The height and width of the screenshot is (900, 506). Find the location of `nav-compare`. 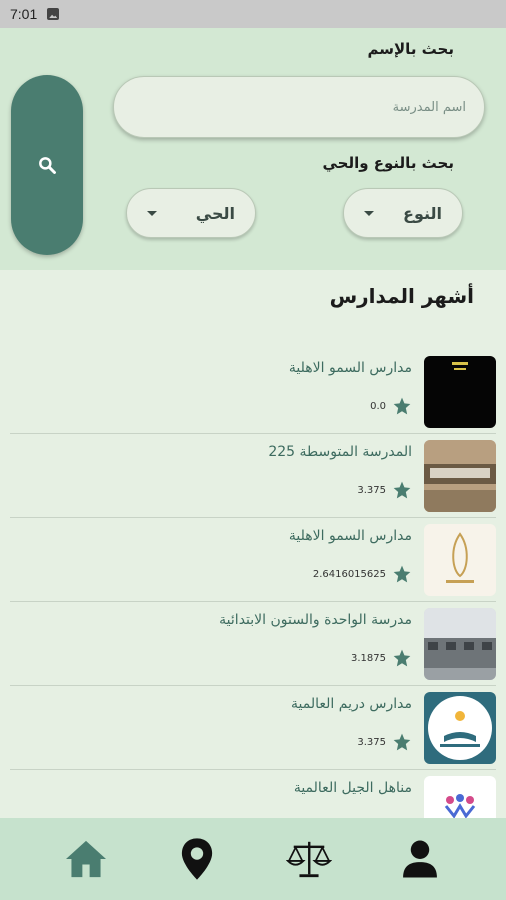

nav-compare is located at coordinates (308, 859).